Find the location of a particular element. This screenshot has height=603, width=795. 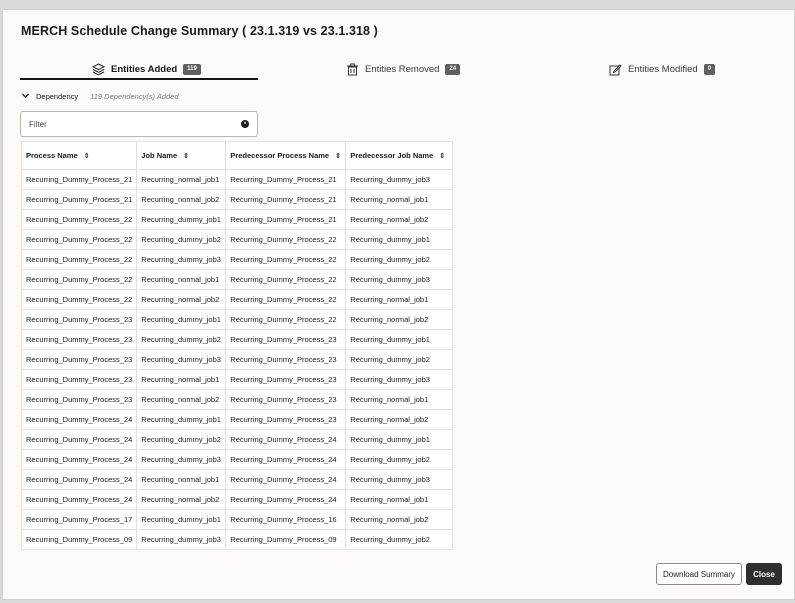

tab-label: Entities Modified is located at coordinates (663, 69).